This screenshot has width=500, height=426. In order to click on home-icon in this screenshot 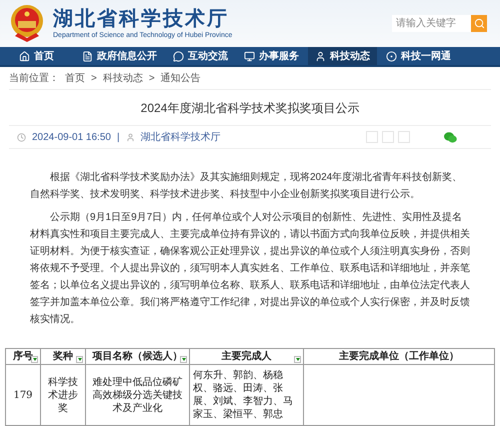, I will do `click(24, 56)`.